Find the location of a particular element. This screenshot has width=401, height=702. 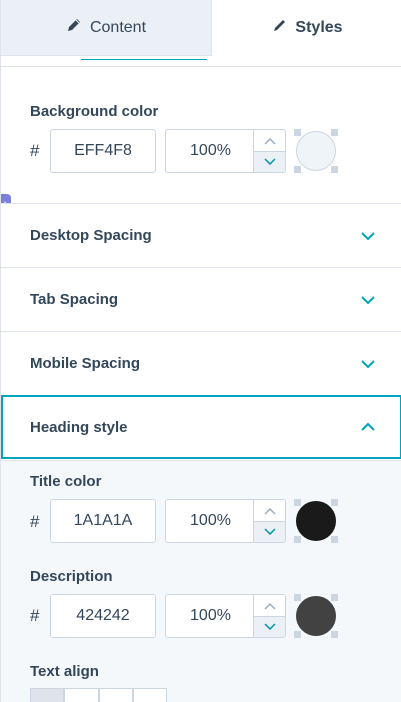

background-hex-input is located at coordinates (103, 151).